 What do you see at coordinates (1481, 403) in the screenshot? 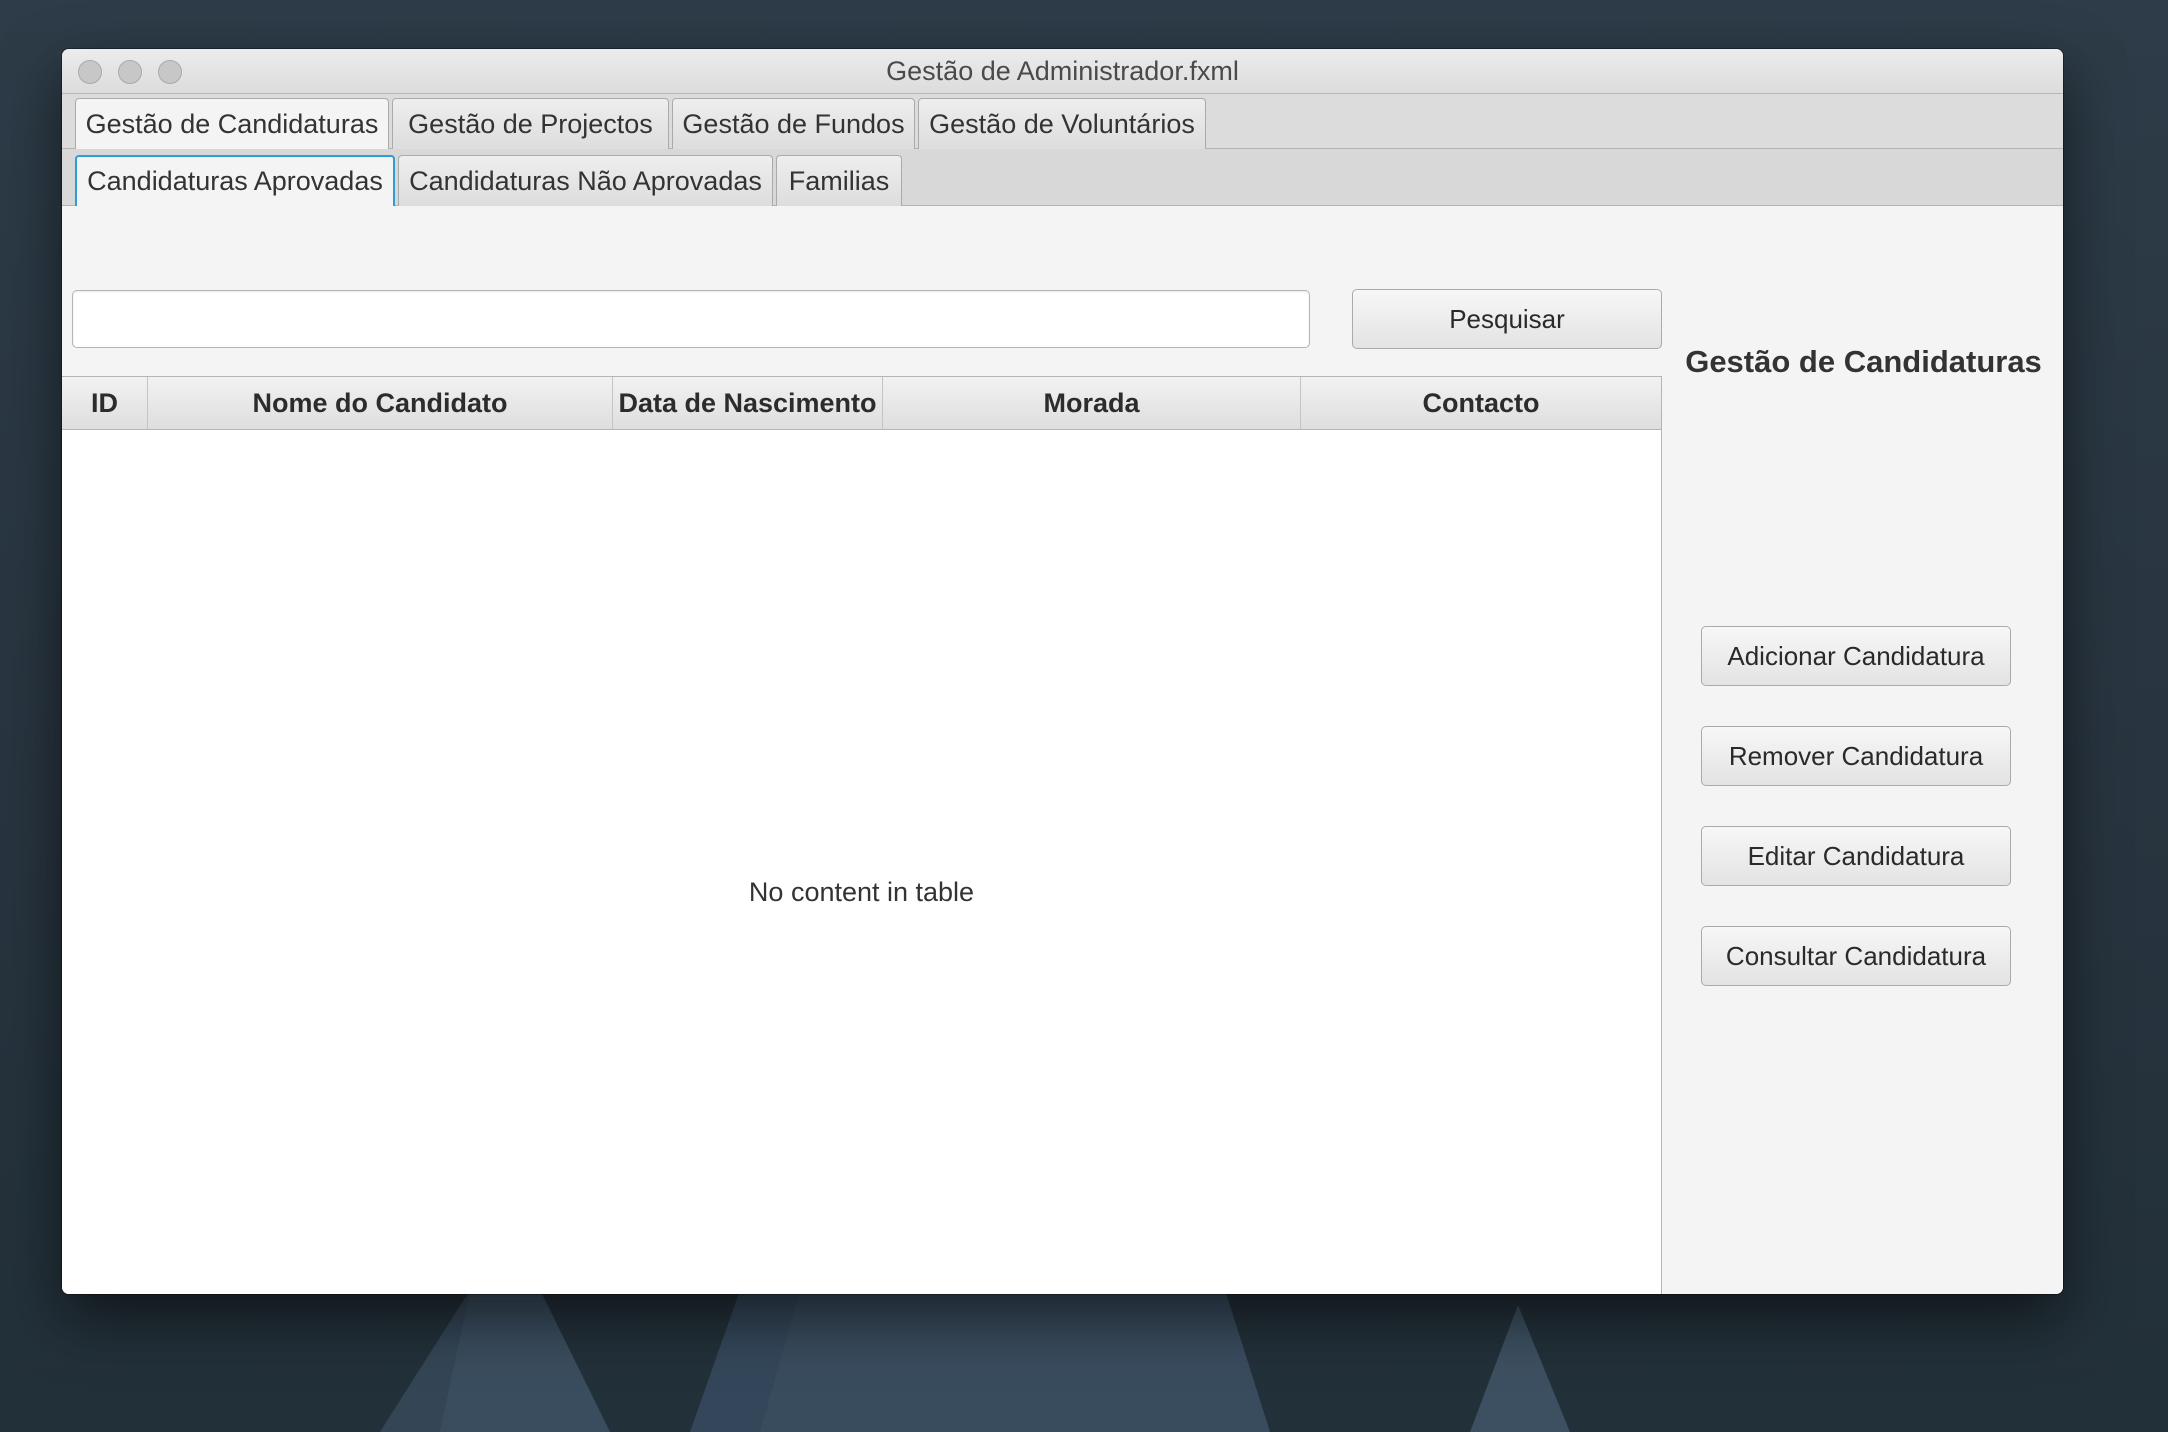
I see `column-header-contacto: Contacto` at bounding box center [1481, 403].